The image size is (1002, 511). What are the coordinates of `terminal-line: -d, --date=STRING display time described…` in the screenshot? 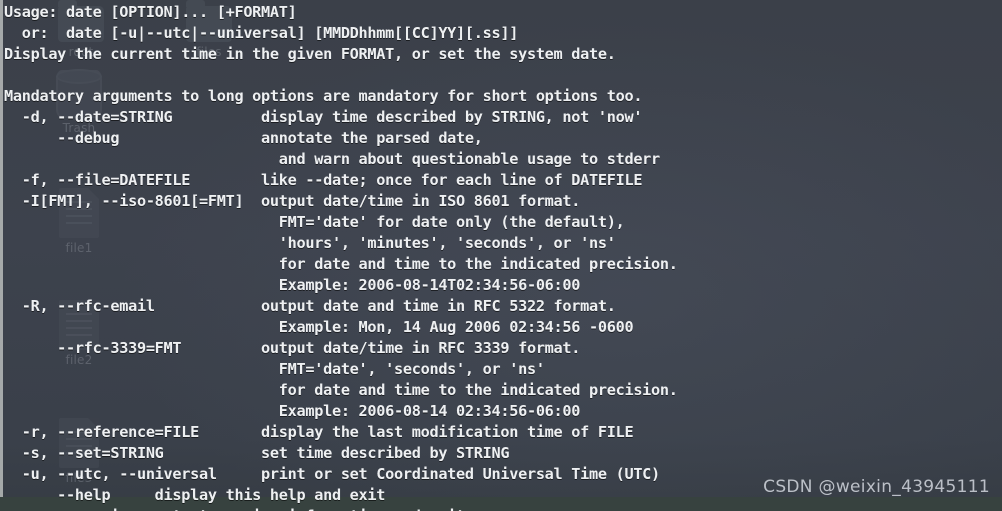 It's located at (323, 117).